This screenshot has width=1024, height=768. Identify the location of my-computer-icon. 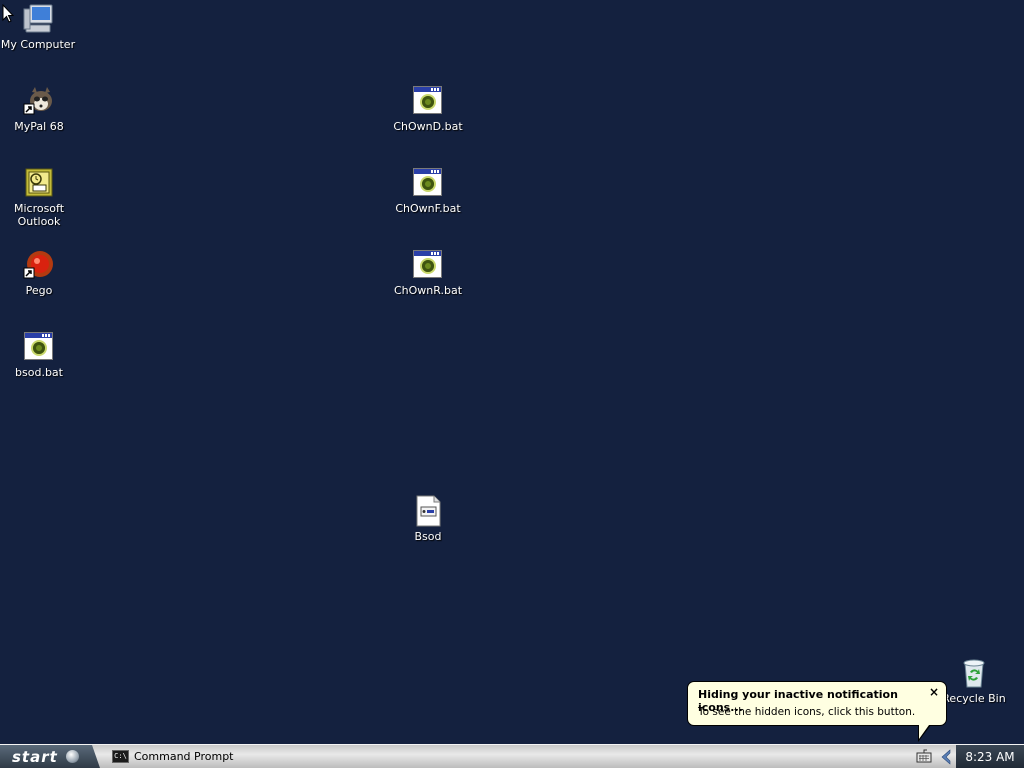
(38, 19).